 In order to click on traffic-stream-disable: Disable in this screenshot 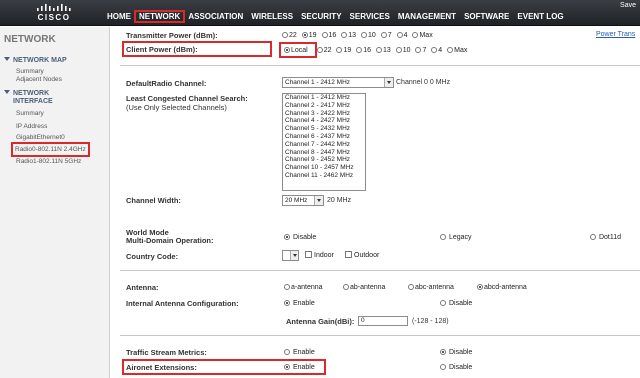, I will do `click(456, 352)`.